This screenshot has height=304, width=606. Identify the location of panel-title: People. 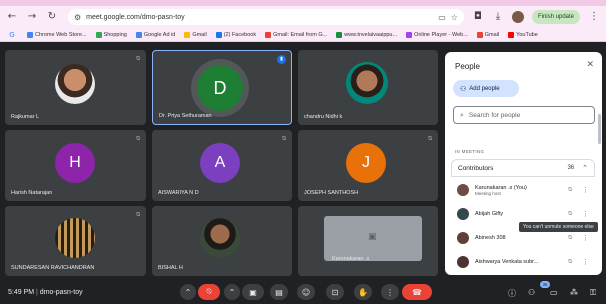
(467, 66).